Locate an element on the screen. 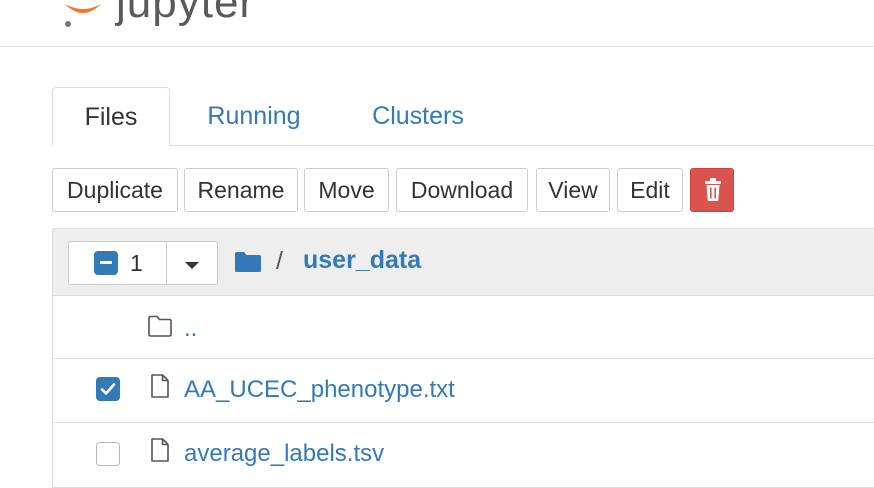 The height and width of the screenshot is (488, 874). file-link: average_labels.tsv is located at coordinates (284, 454).